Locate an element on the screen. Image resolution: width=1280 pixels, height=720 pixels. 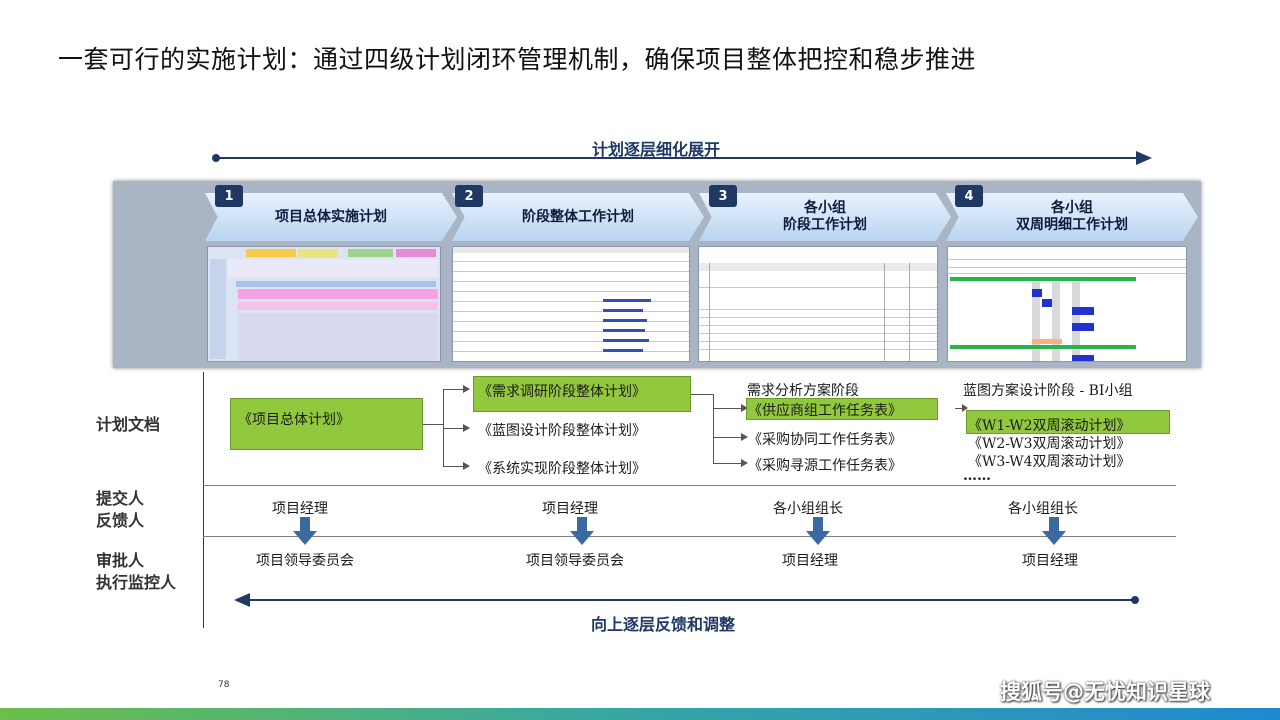
submitter-3: 各小组组长 is located at coordinates (808, 509).